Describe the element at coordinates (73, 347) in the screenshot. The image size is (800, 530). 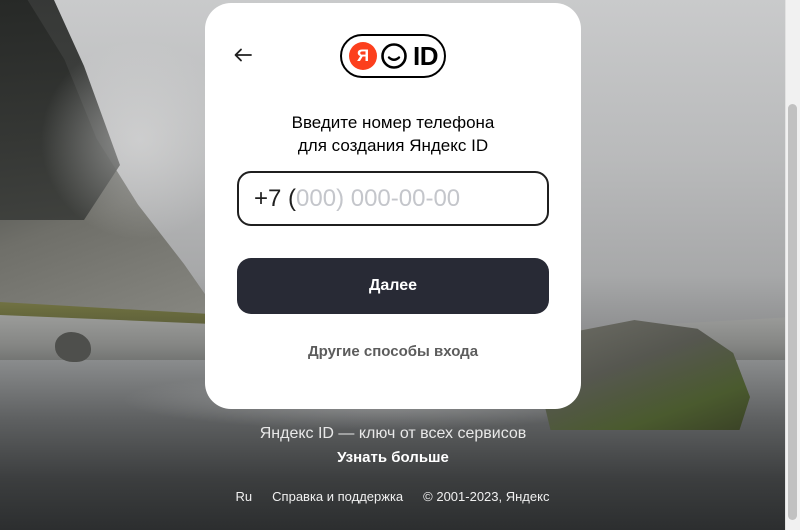
I see `background-small-rock` at that location.